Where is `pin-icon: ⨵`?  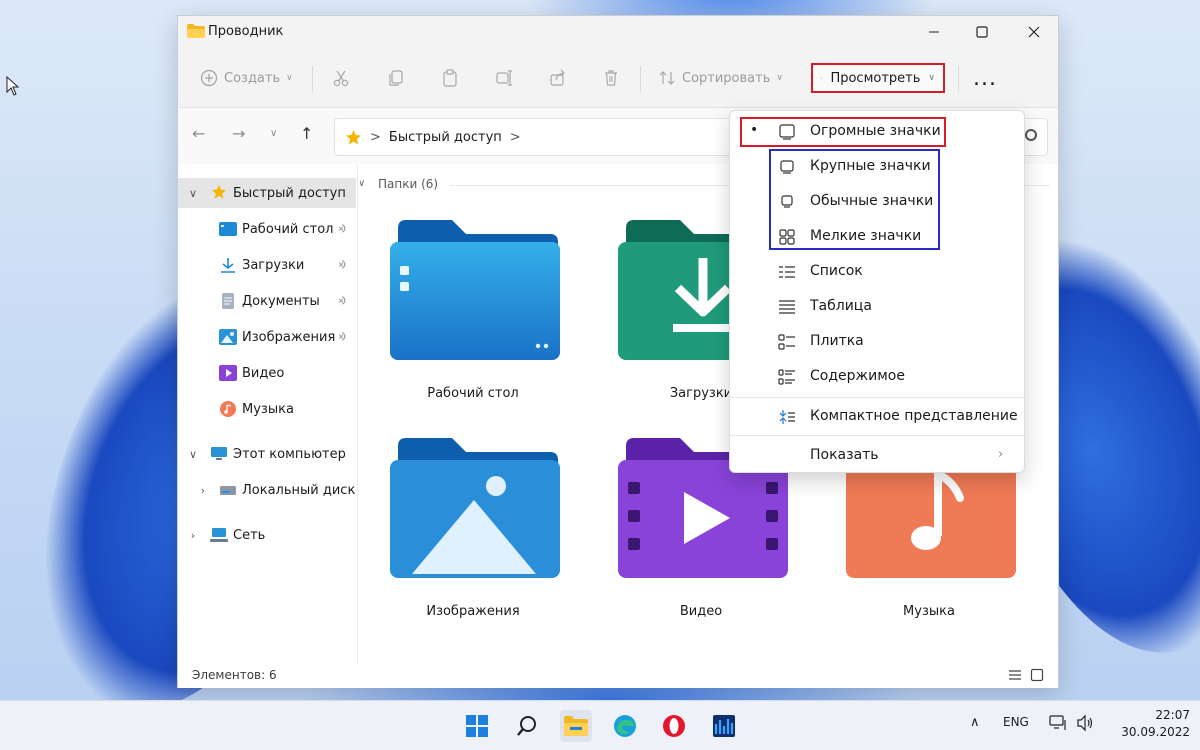
pin-icon: ⨵ is located at coordinates (342, 228).